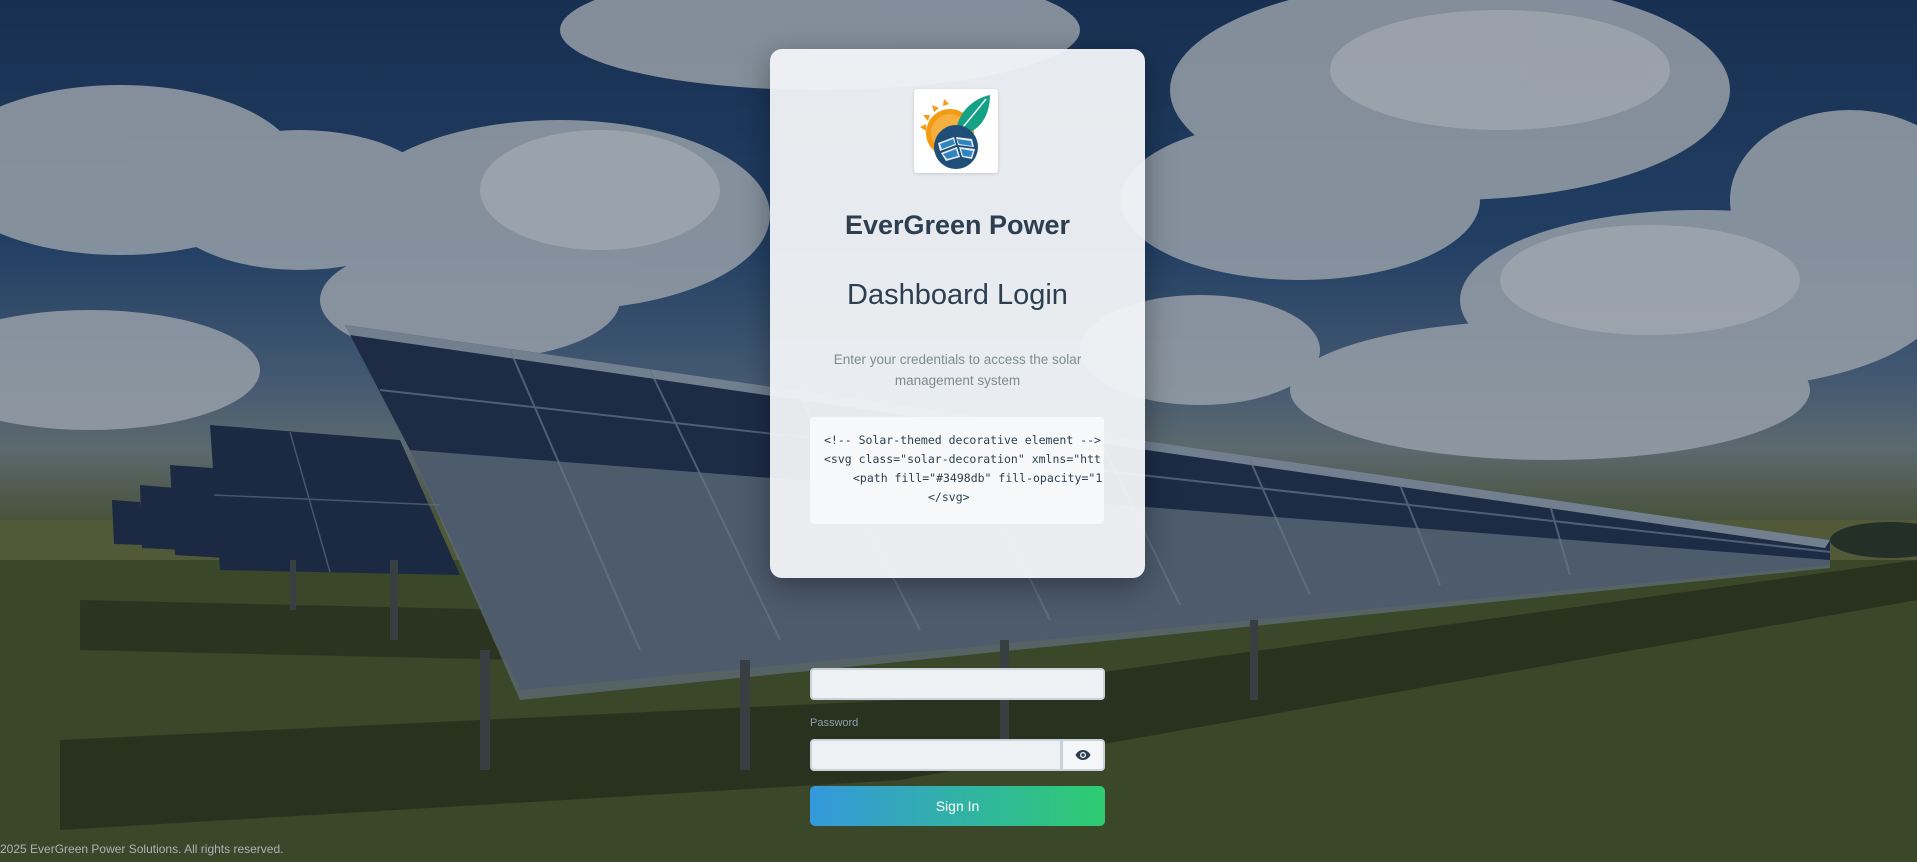 This screenshot has height=862, width=1917. Describe the element at coordinates (957, 225) in the screenshot. I see `brand-name: EverGreen Power` at that location.